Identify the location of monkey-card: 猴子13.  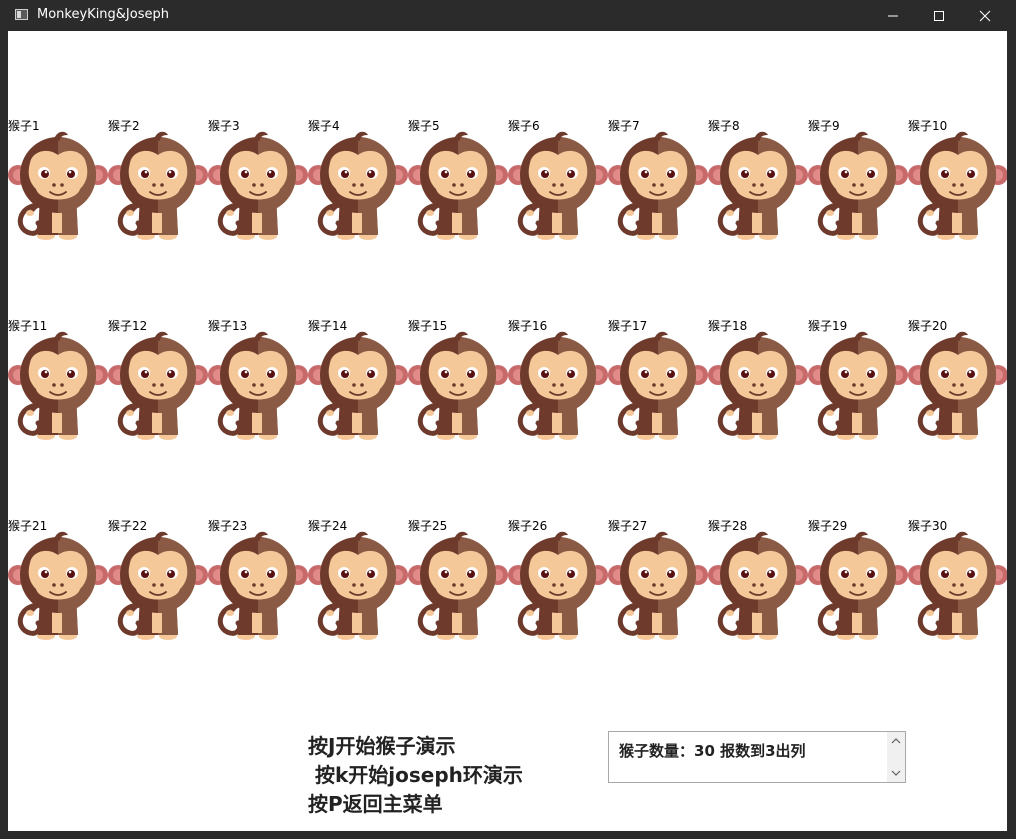
(258, 384).